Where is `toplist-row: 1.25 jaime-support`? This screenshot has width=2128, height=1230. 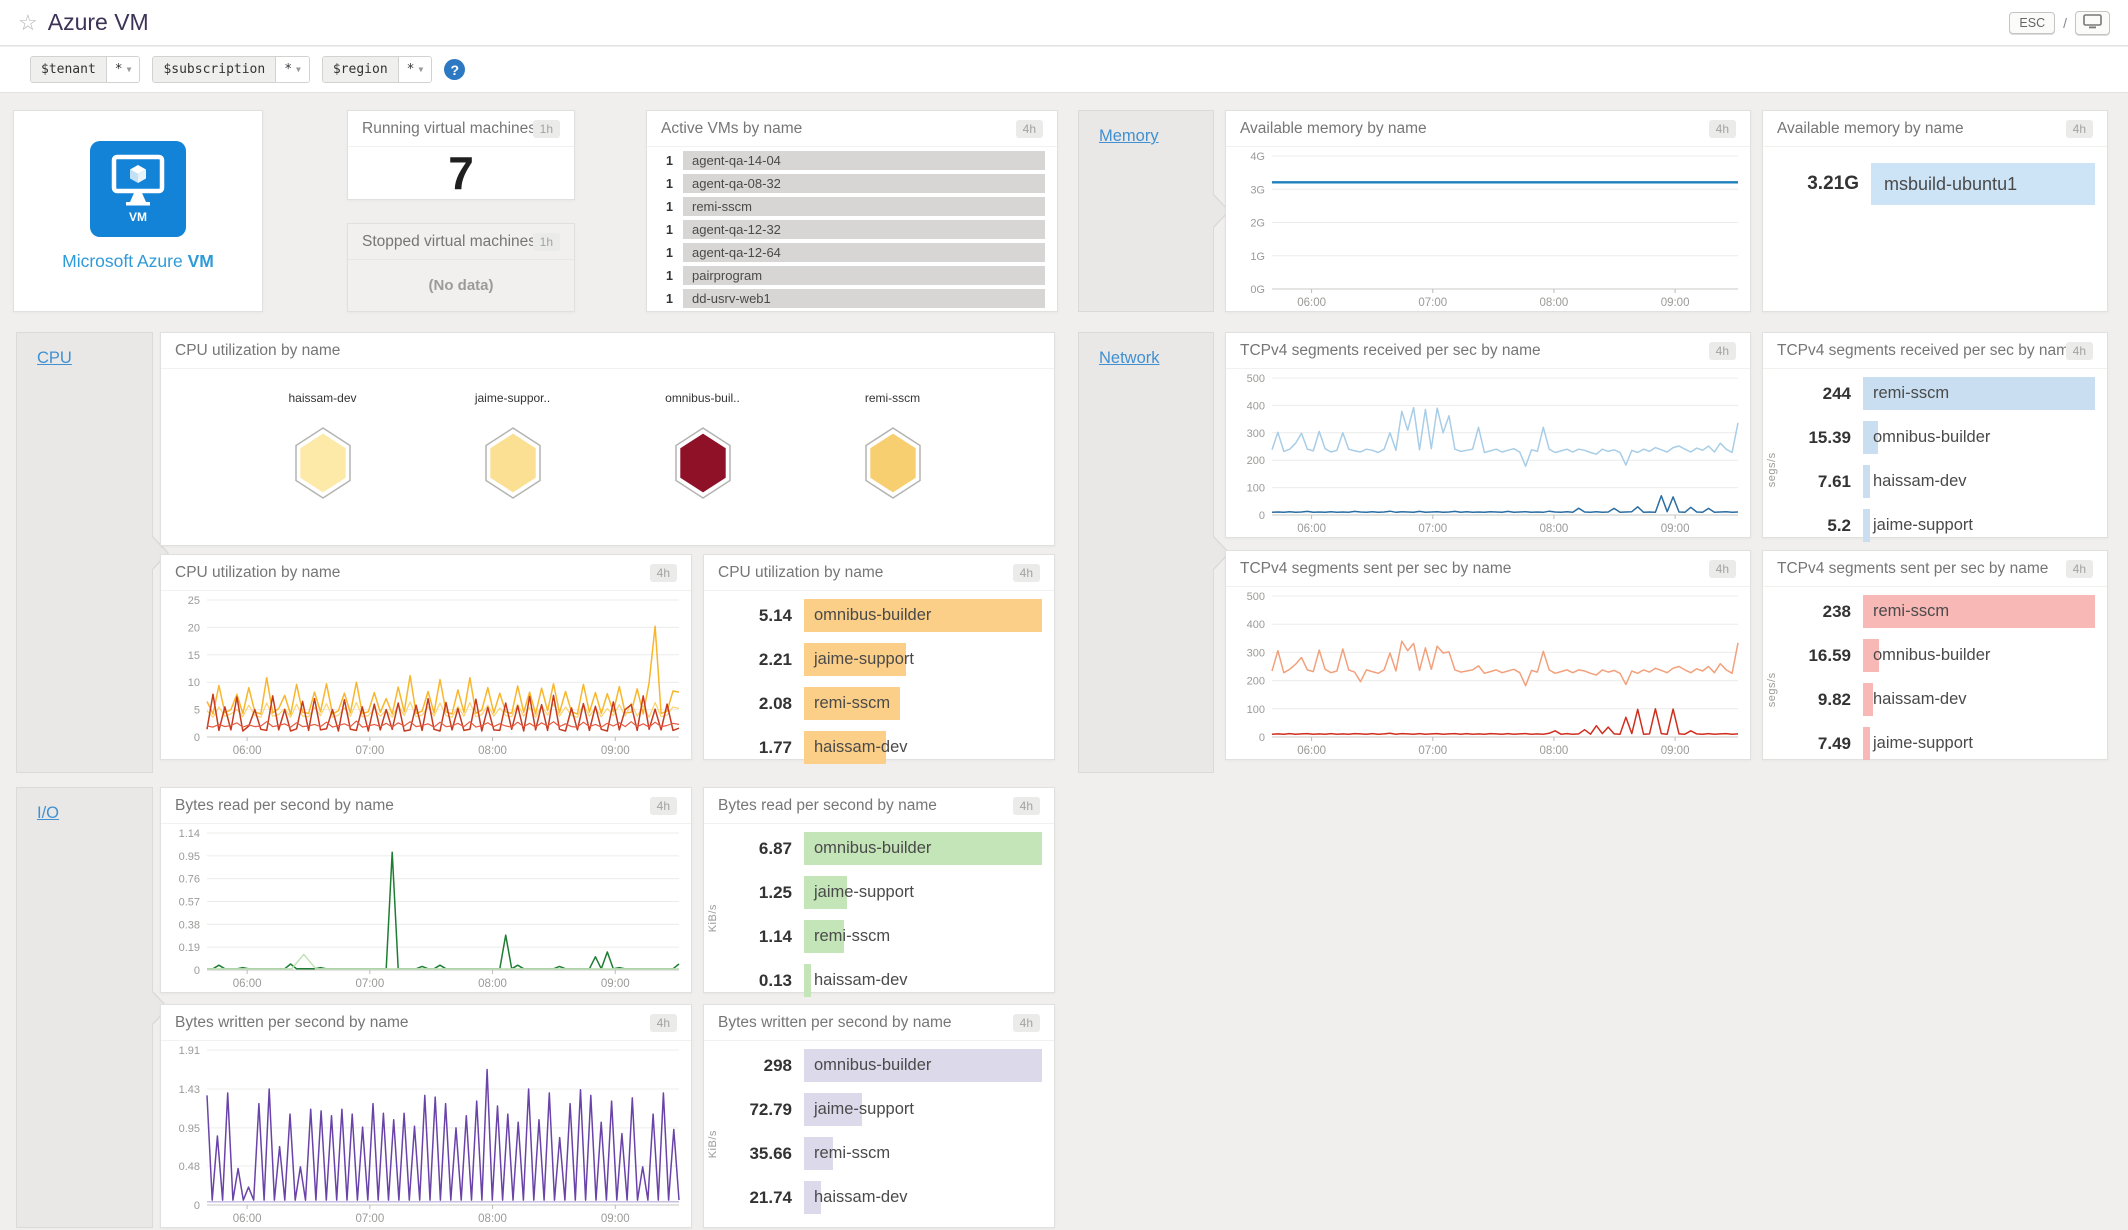
toplist-row: 1.25 jaime-support is located at coordinates (873, 892).